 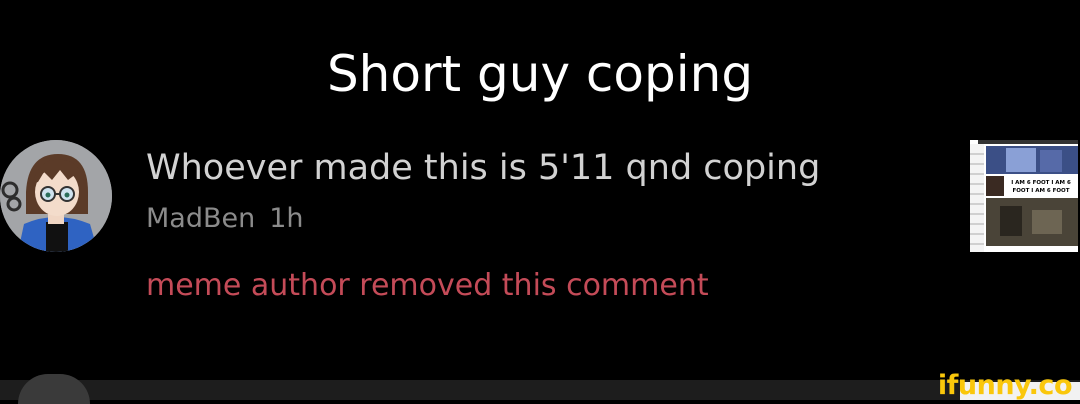 I want to click on bottom-bar, so click(x=540, y=390).